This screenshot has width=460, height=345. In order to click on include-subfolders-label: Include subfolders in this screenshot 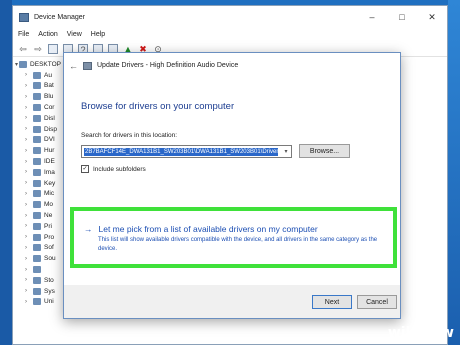, I will do `click(119, 169)`.